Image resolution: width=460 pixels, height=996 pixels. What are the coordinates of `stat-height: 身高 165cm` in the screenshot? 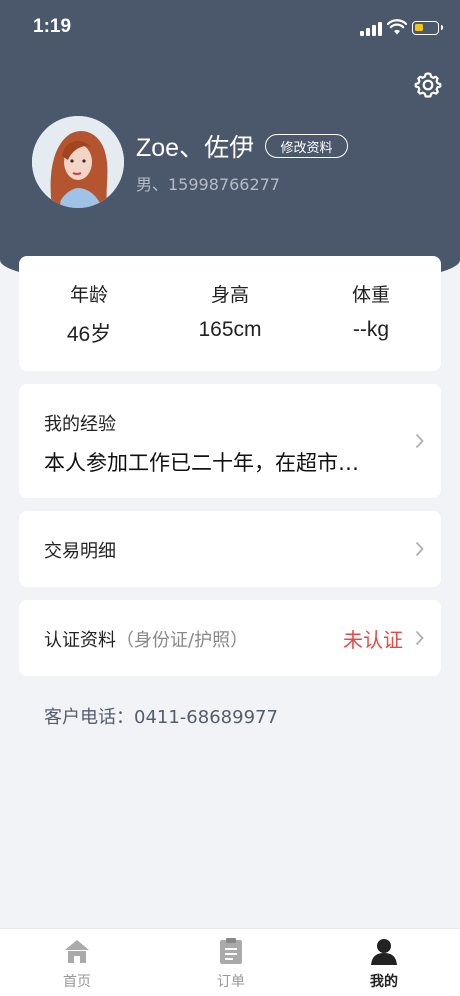 It's located at (230, 311).